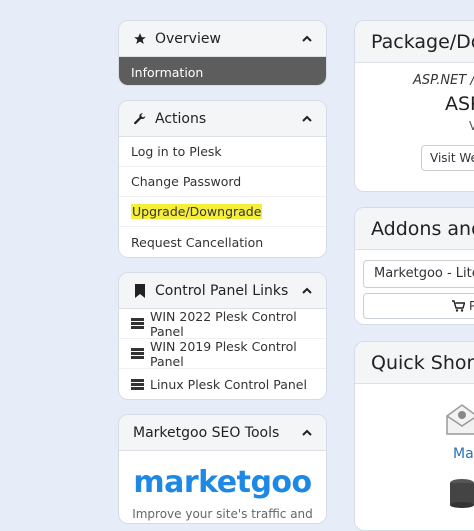 This screenshot has height=531, width=474. Describe the element at coordinates (176, 151) in the screenshot. I see `action-label: Log in to Plesk` at that location.